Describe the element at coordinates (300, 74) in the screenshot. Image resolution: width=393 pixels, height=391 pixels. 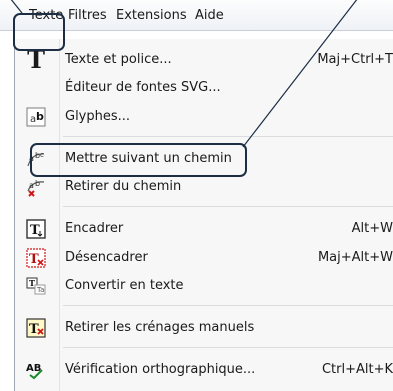
I see `annotation-line-right` at that location.